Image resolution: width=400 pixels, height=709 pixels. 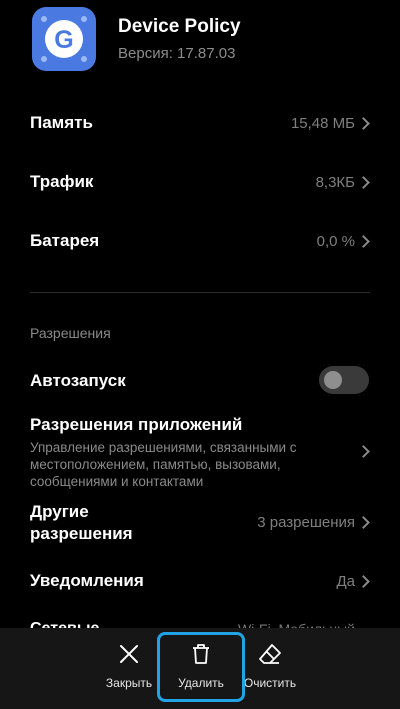 What do you see at coordinates (270, 654) in the screenshot?
I see `eraser-icon` at bounding box center [270, 654].